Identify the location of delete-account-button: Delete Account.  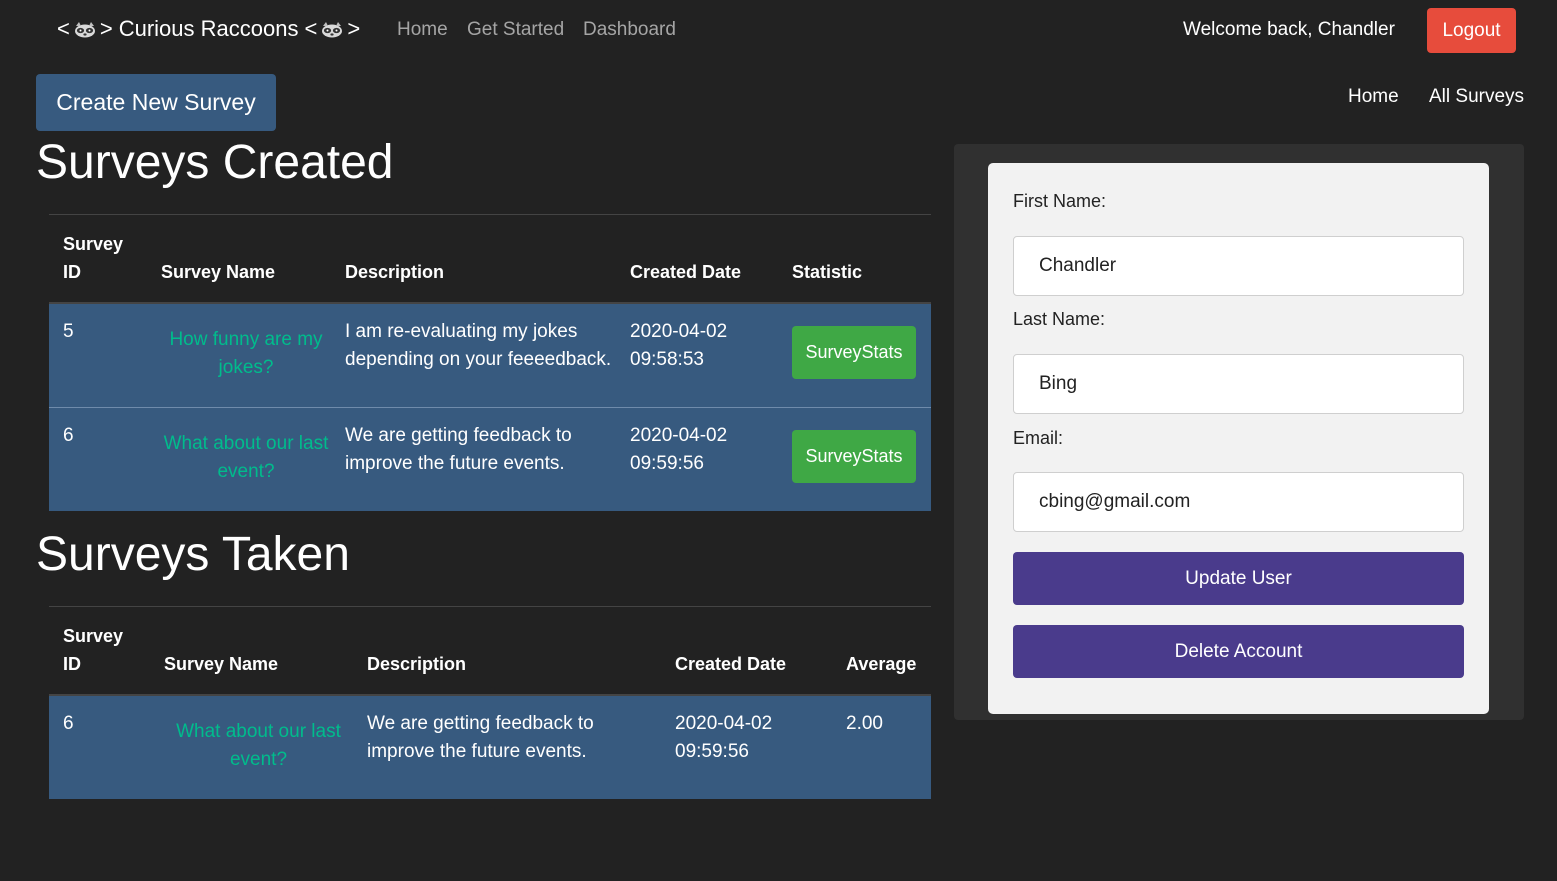
(1238, 651).